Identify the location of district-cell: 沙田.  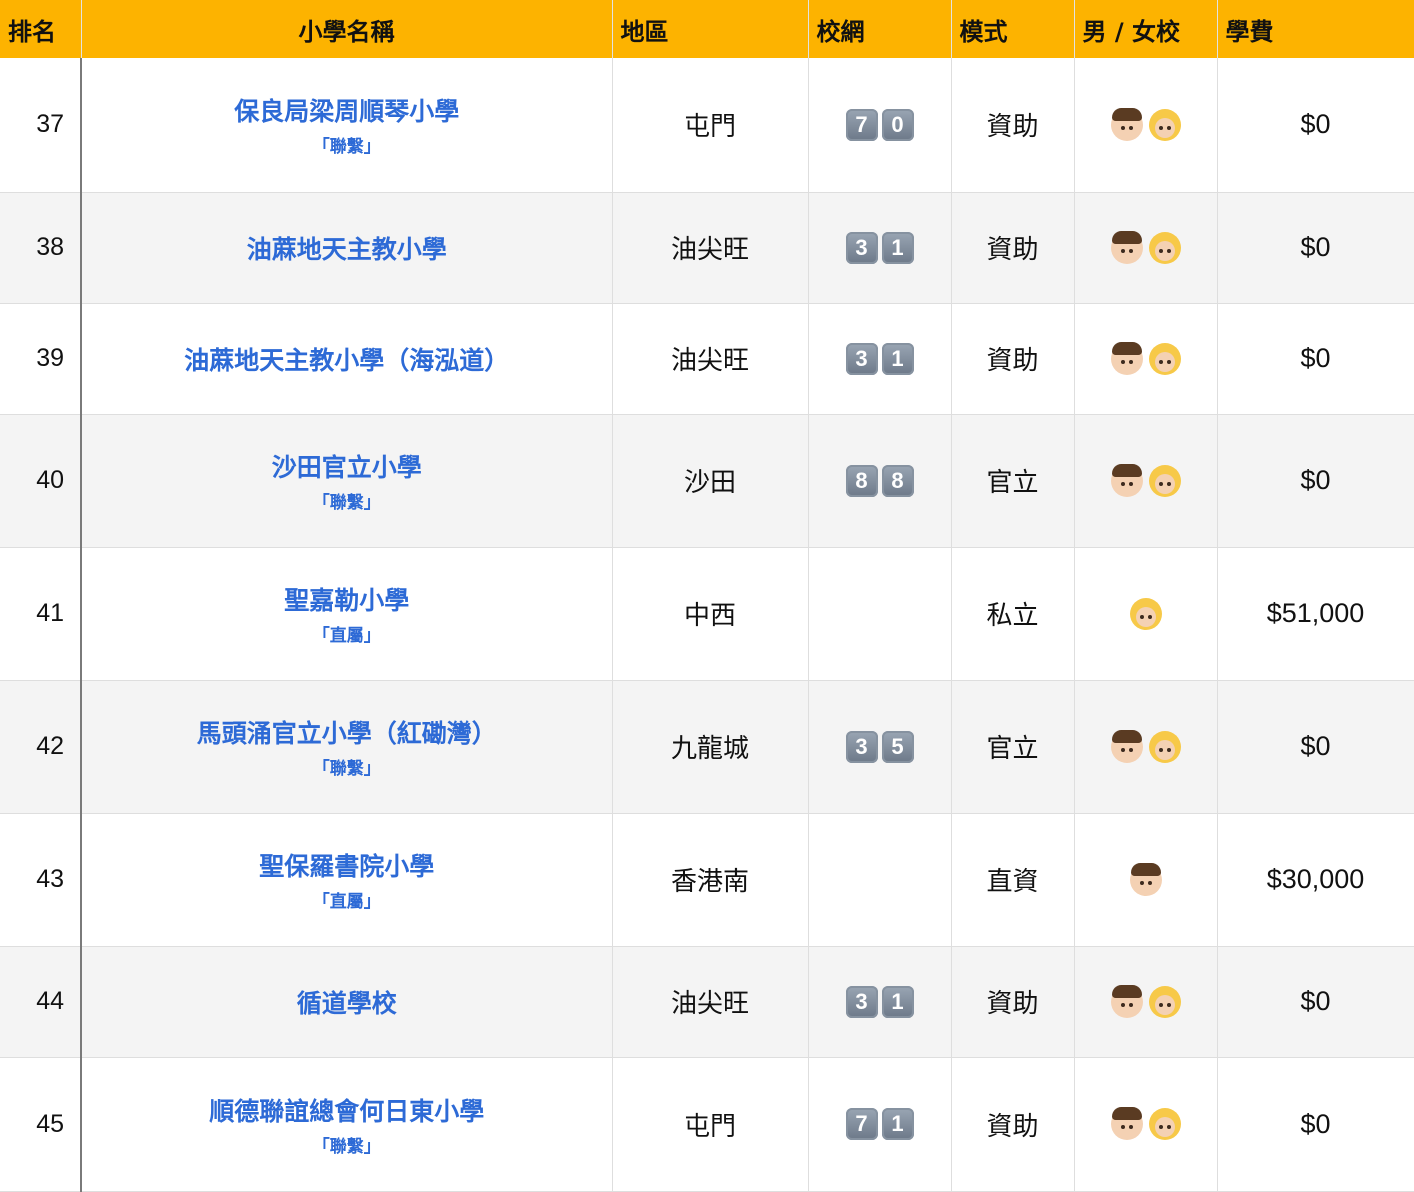
(710, 481).